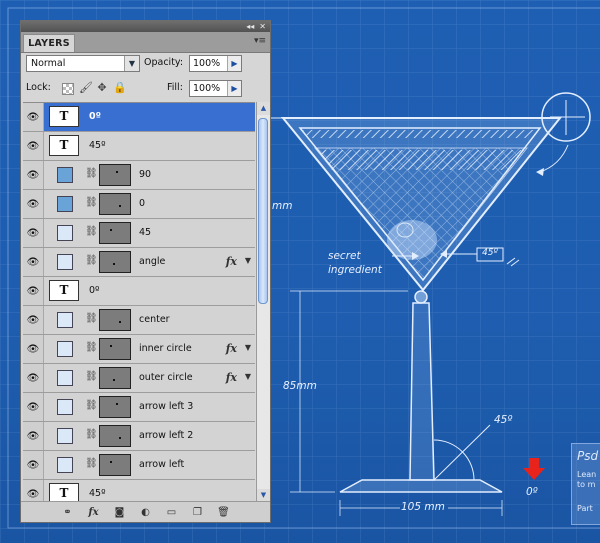  I want to click on scroll-thumb, so click(263, 211).